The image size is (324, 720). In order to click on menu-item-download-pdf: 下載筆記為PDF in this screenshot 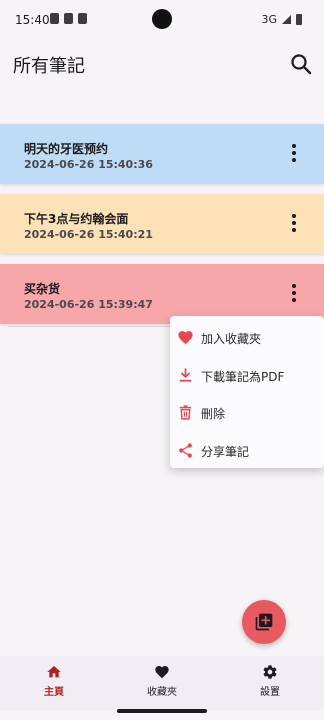, I will do `click(247, 376)`.